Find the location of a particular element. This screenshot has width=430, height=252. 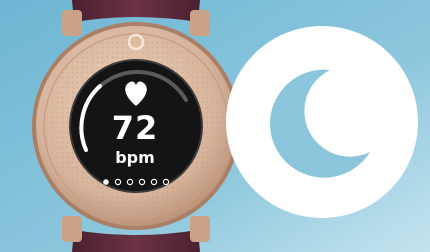

heart-rate-unit: bpm is located at coordinates (135, 157).